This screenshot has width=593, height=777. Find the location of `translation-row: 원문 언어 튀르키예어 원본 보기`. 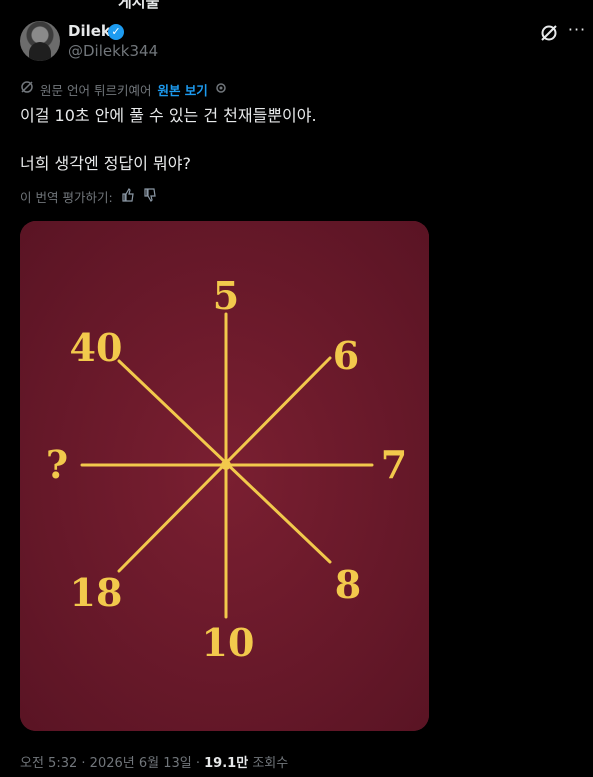

translation-row: 원문 언어 튀르키예어 원본 보기 is located at coordinates (124, 89).